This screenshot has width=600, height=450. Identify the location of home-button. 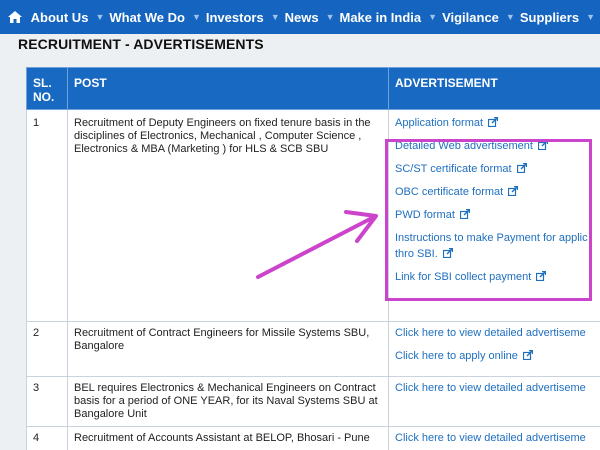
(15, 17).